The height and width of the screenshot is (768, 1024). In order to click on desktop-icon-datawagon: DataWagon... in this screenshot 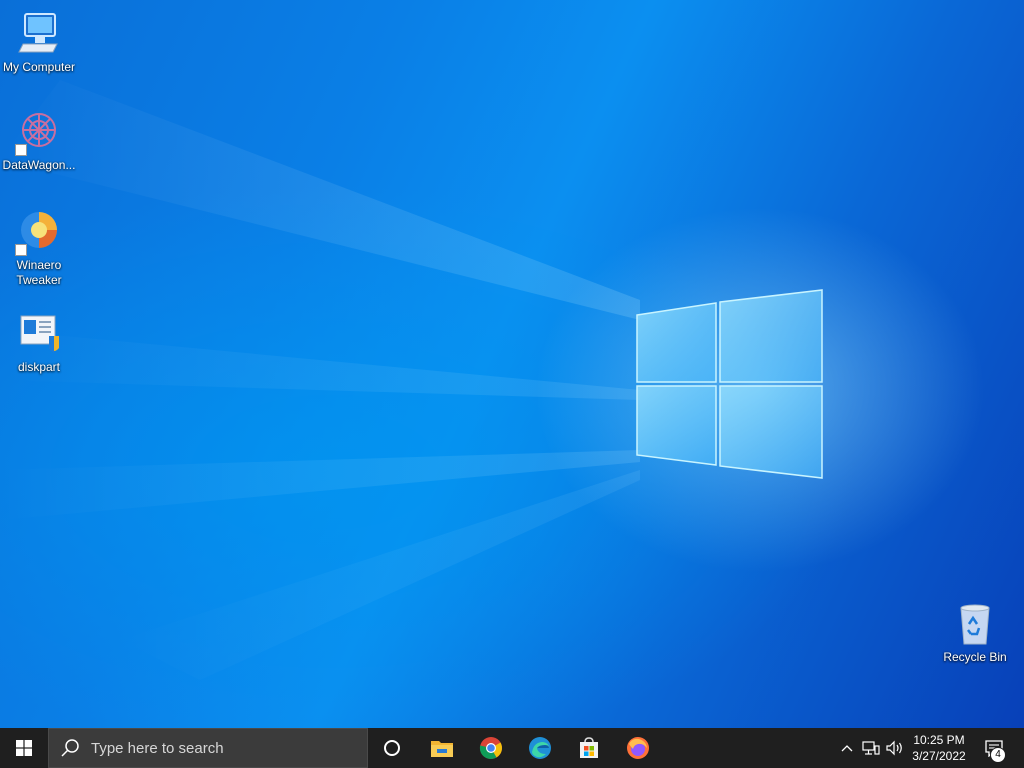, I will do `click(39, 140)`.